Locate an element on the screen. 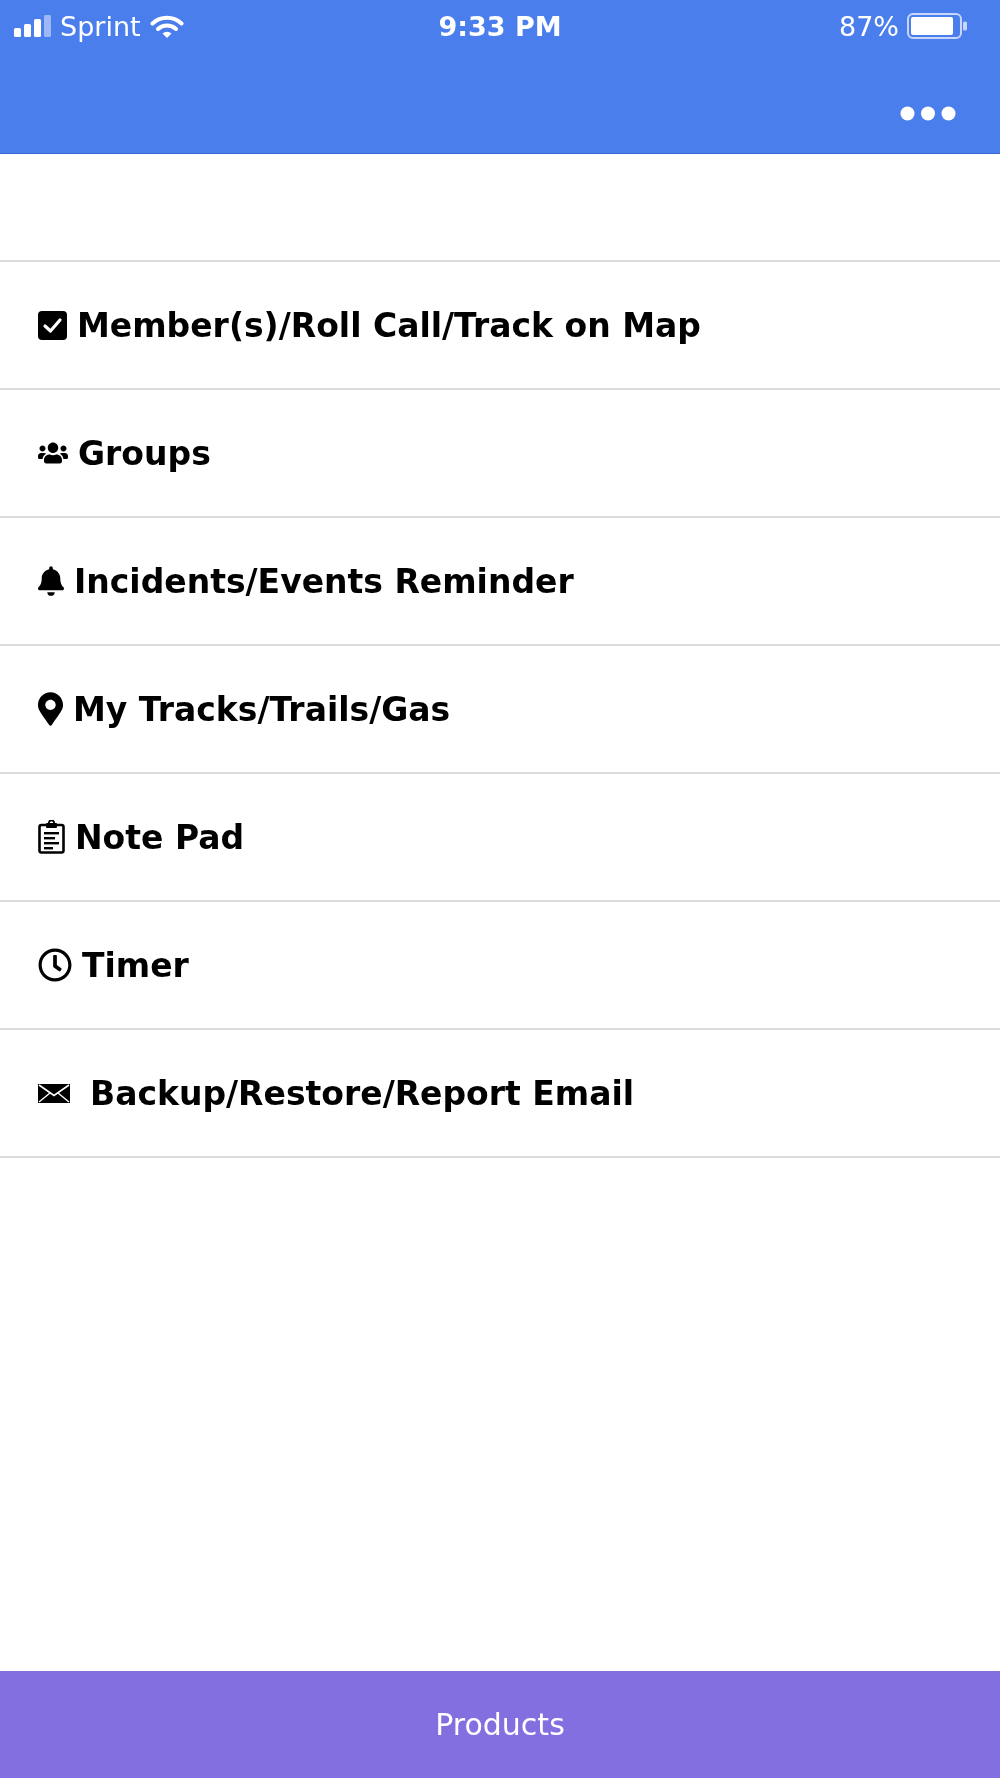  status-time: 9:33 PM is located at coordinates (500, 26).